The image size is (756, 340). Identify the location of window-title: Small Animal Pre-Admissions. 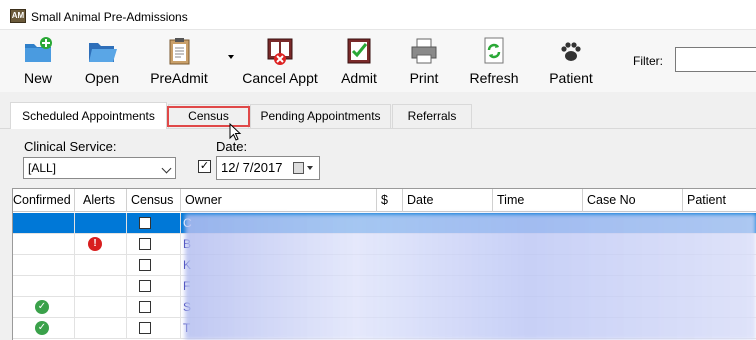
(109, 17).